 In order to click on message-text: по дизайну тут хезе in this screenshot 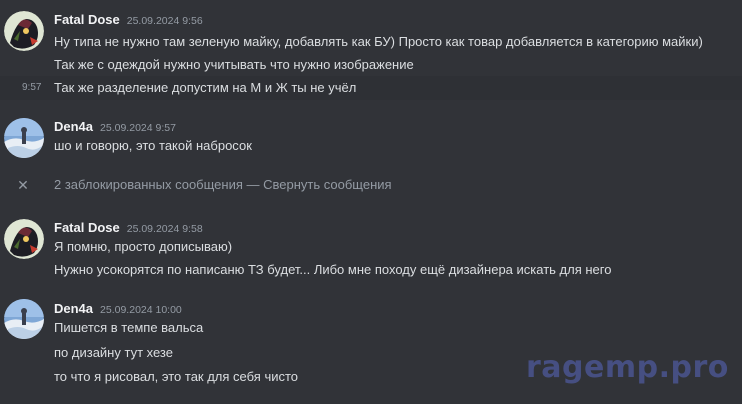, I will do `click(113, 352)`.